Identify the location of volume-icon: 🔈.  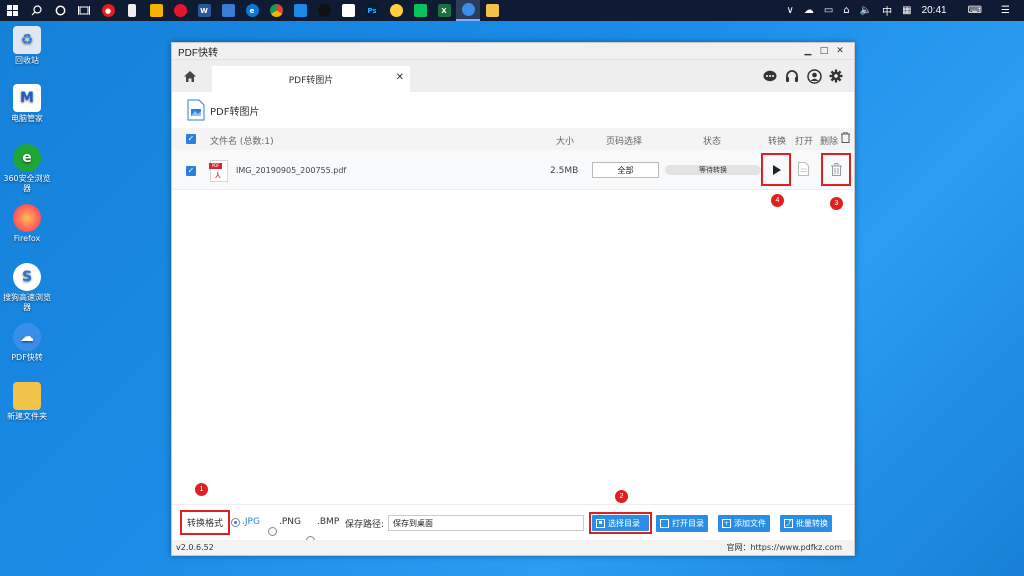
(866, 10).